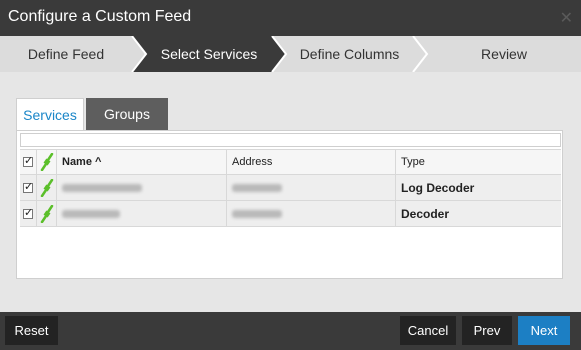 The height and width of the screenshot is (350, 581). I want to click on dialog-titlebar: Configure a Custom Feed ✕, so click(290, 18).